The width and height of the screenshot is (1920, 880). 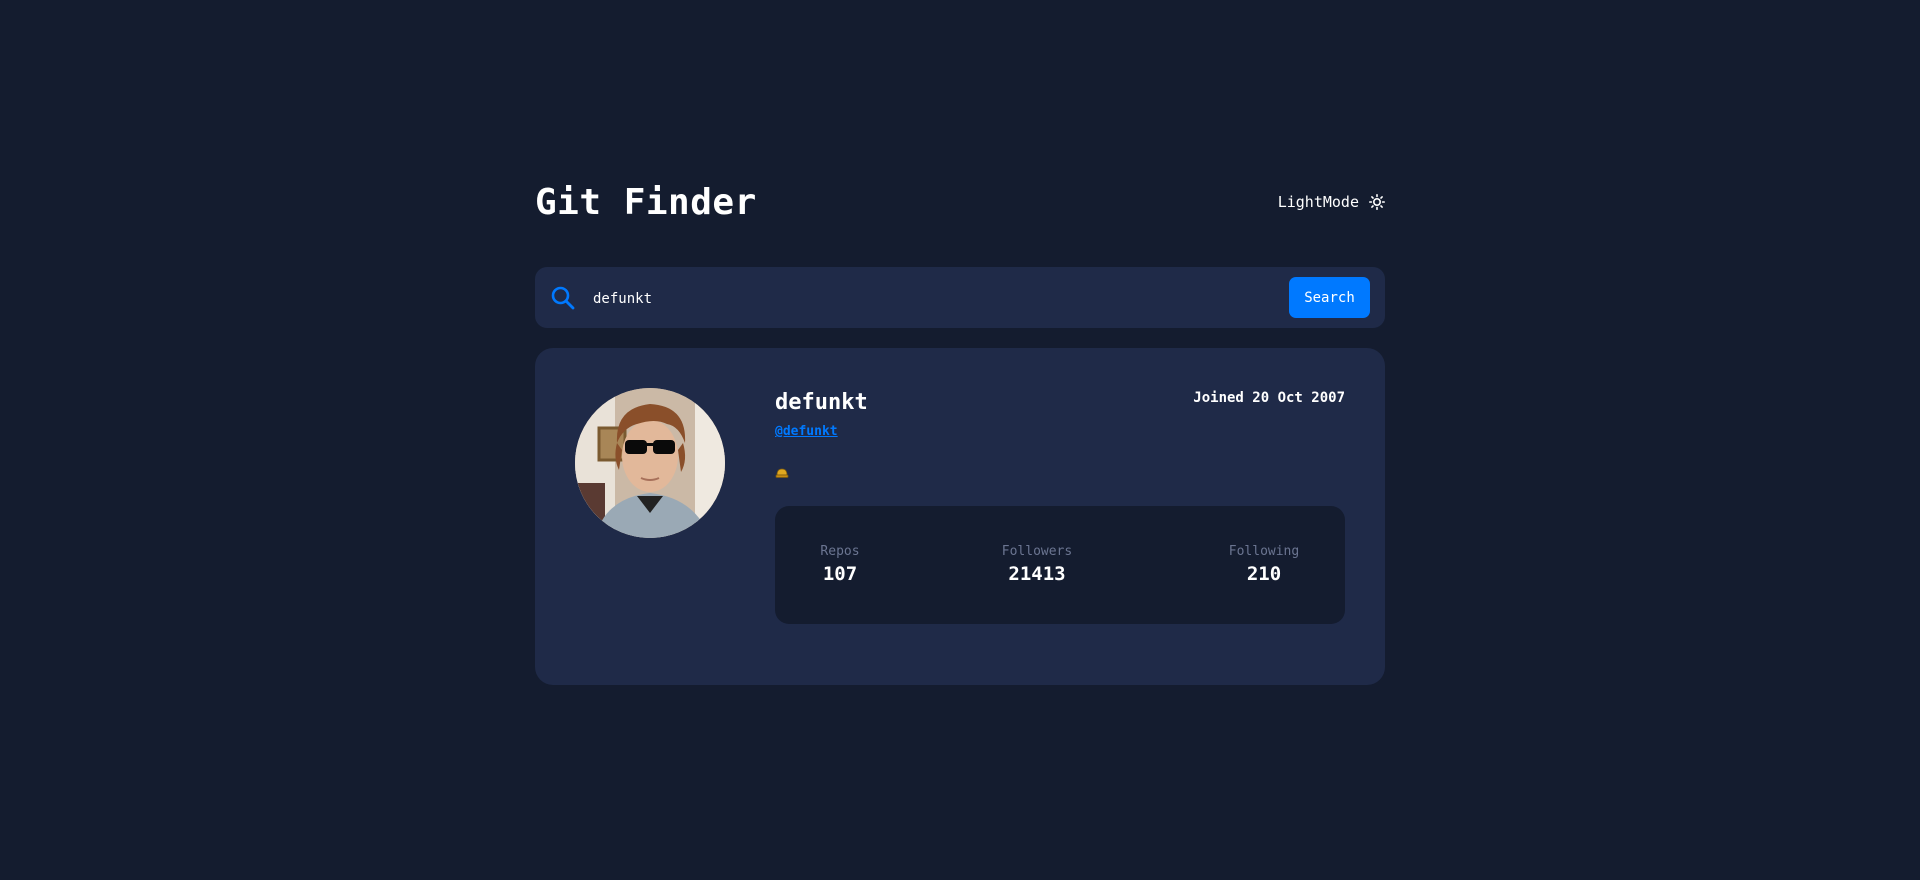 I want to click on stat-repos: Repos 107, so click(x=840, y=564).